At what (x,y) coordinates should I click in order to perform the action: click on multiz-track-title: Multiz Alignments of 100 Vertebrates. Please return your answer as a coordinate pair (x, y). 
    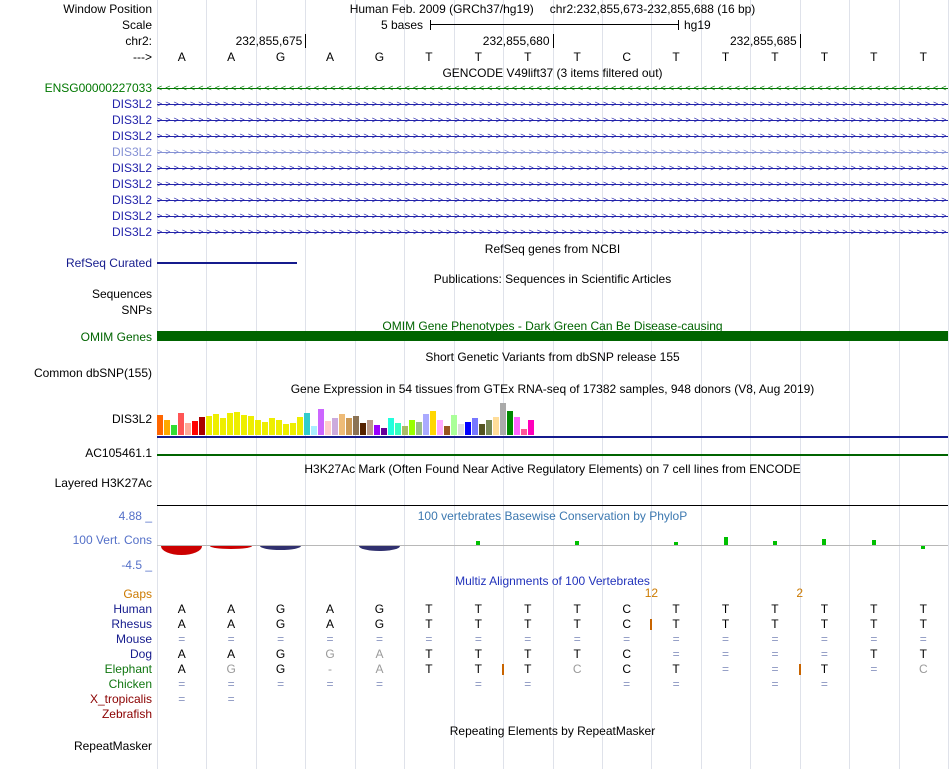
    Looking at the image, I should click on (552, 581).